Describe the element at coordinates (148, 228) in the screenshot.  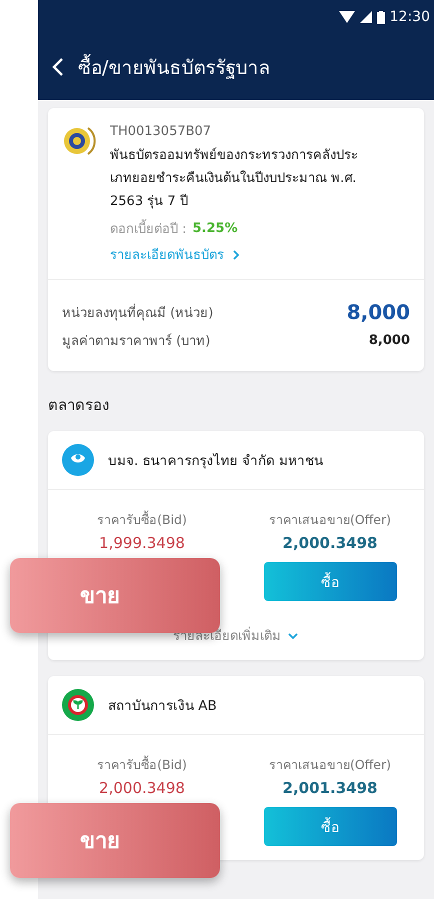
I see `interest-label: ดอกเบี้ยต่อปี :` at that location.